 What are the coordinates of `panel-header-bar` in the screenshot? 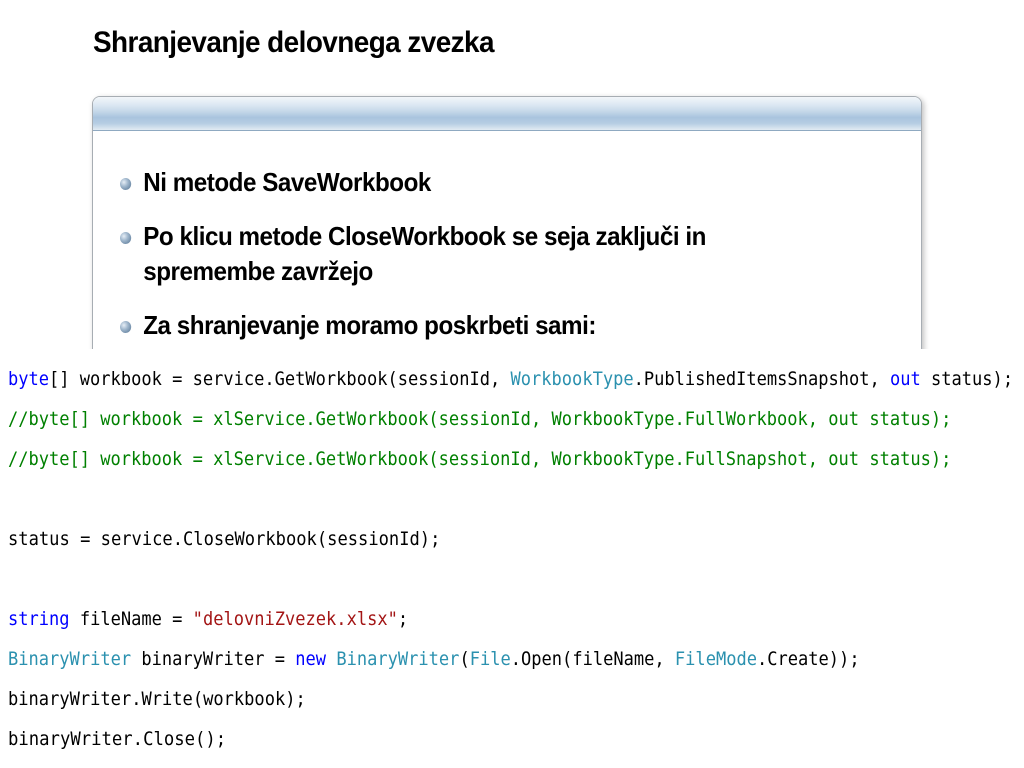 It's located at (507, 114).